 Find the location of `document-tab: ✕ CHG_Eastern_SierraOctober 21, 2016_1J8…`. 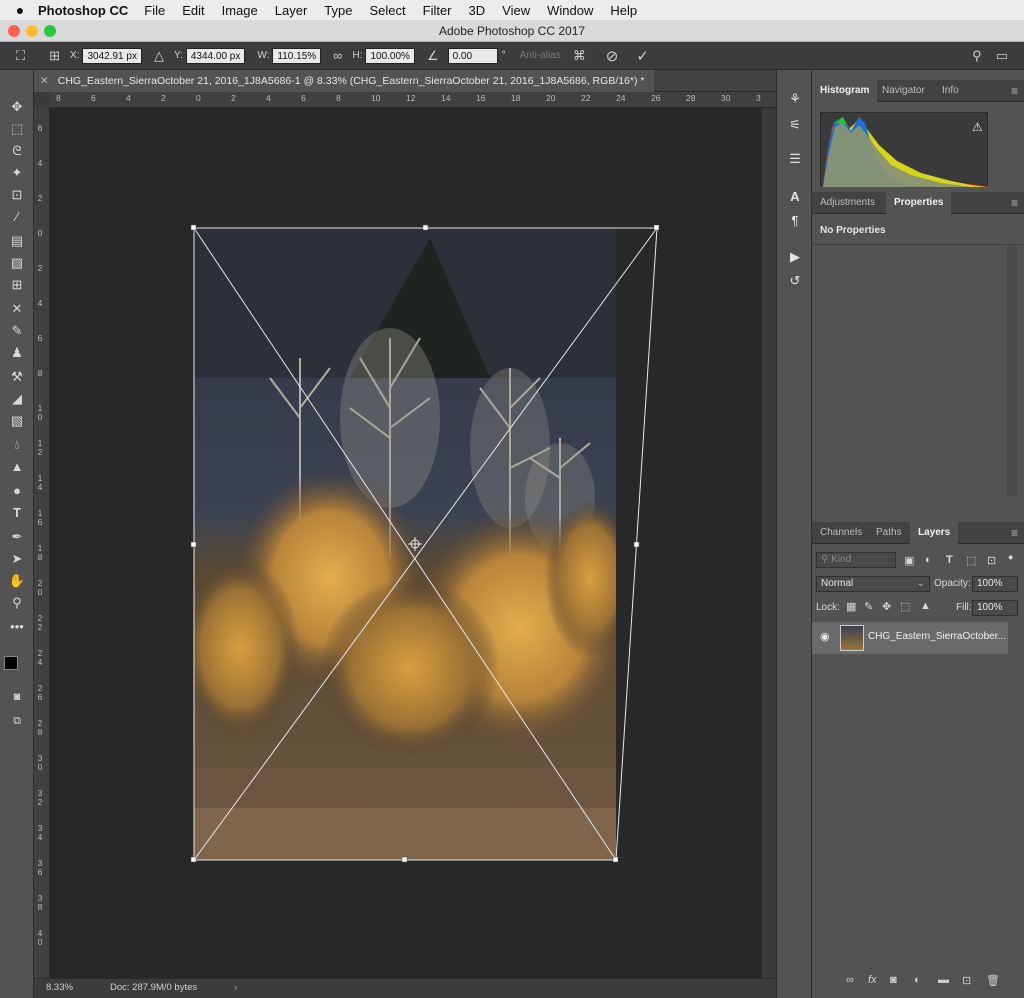

document-tab: ✕ CHG_Eastern_SierraOctober 21, 2016_1J8… is located at coordinates (344, 81).